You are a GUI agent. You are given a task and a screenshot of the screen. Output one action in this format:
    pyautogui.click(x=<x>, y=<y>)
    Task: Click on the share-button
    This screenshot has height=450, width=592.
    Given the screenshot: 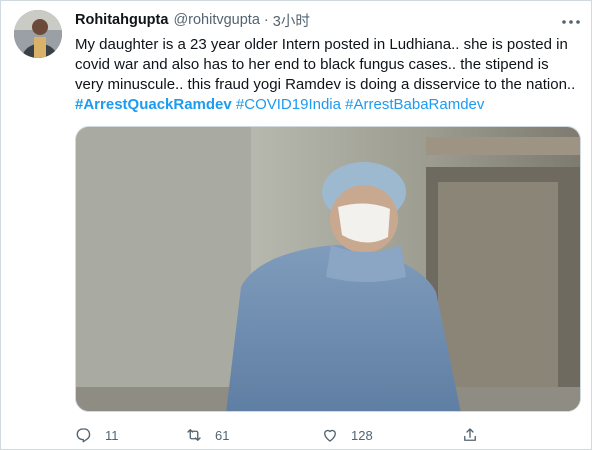 What is the action you would take?
    pyautogui.click(x=470, y=435)
    